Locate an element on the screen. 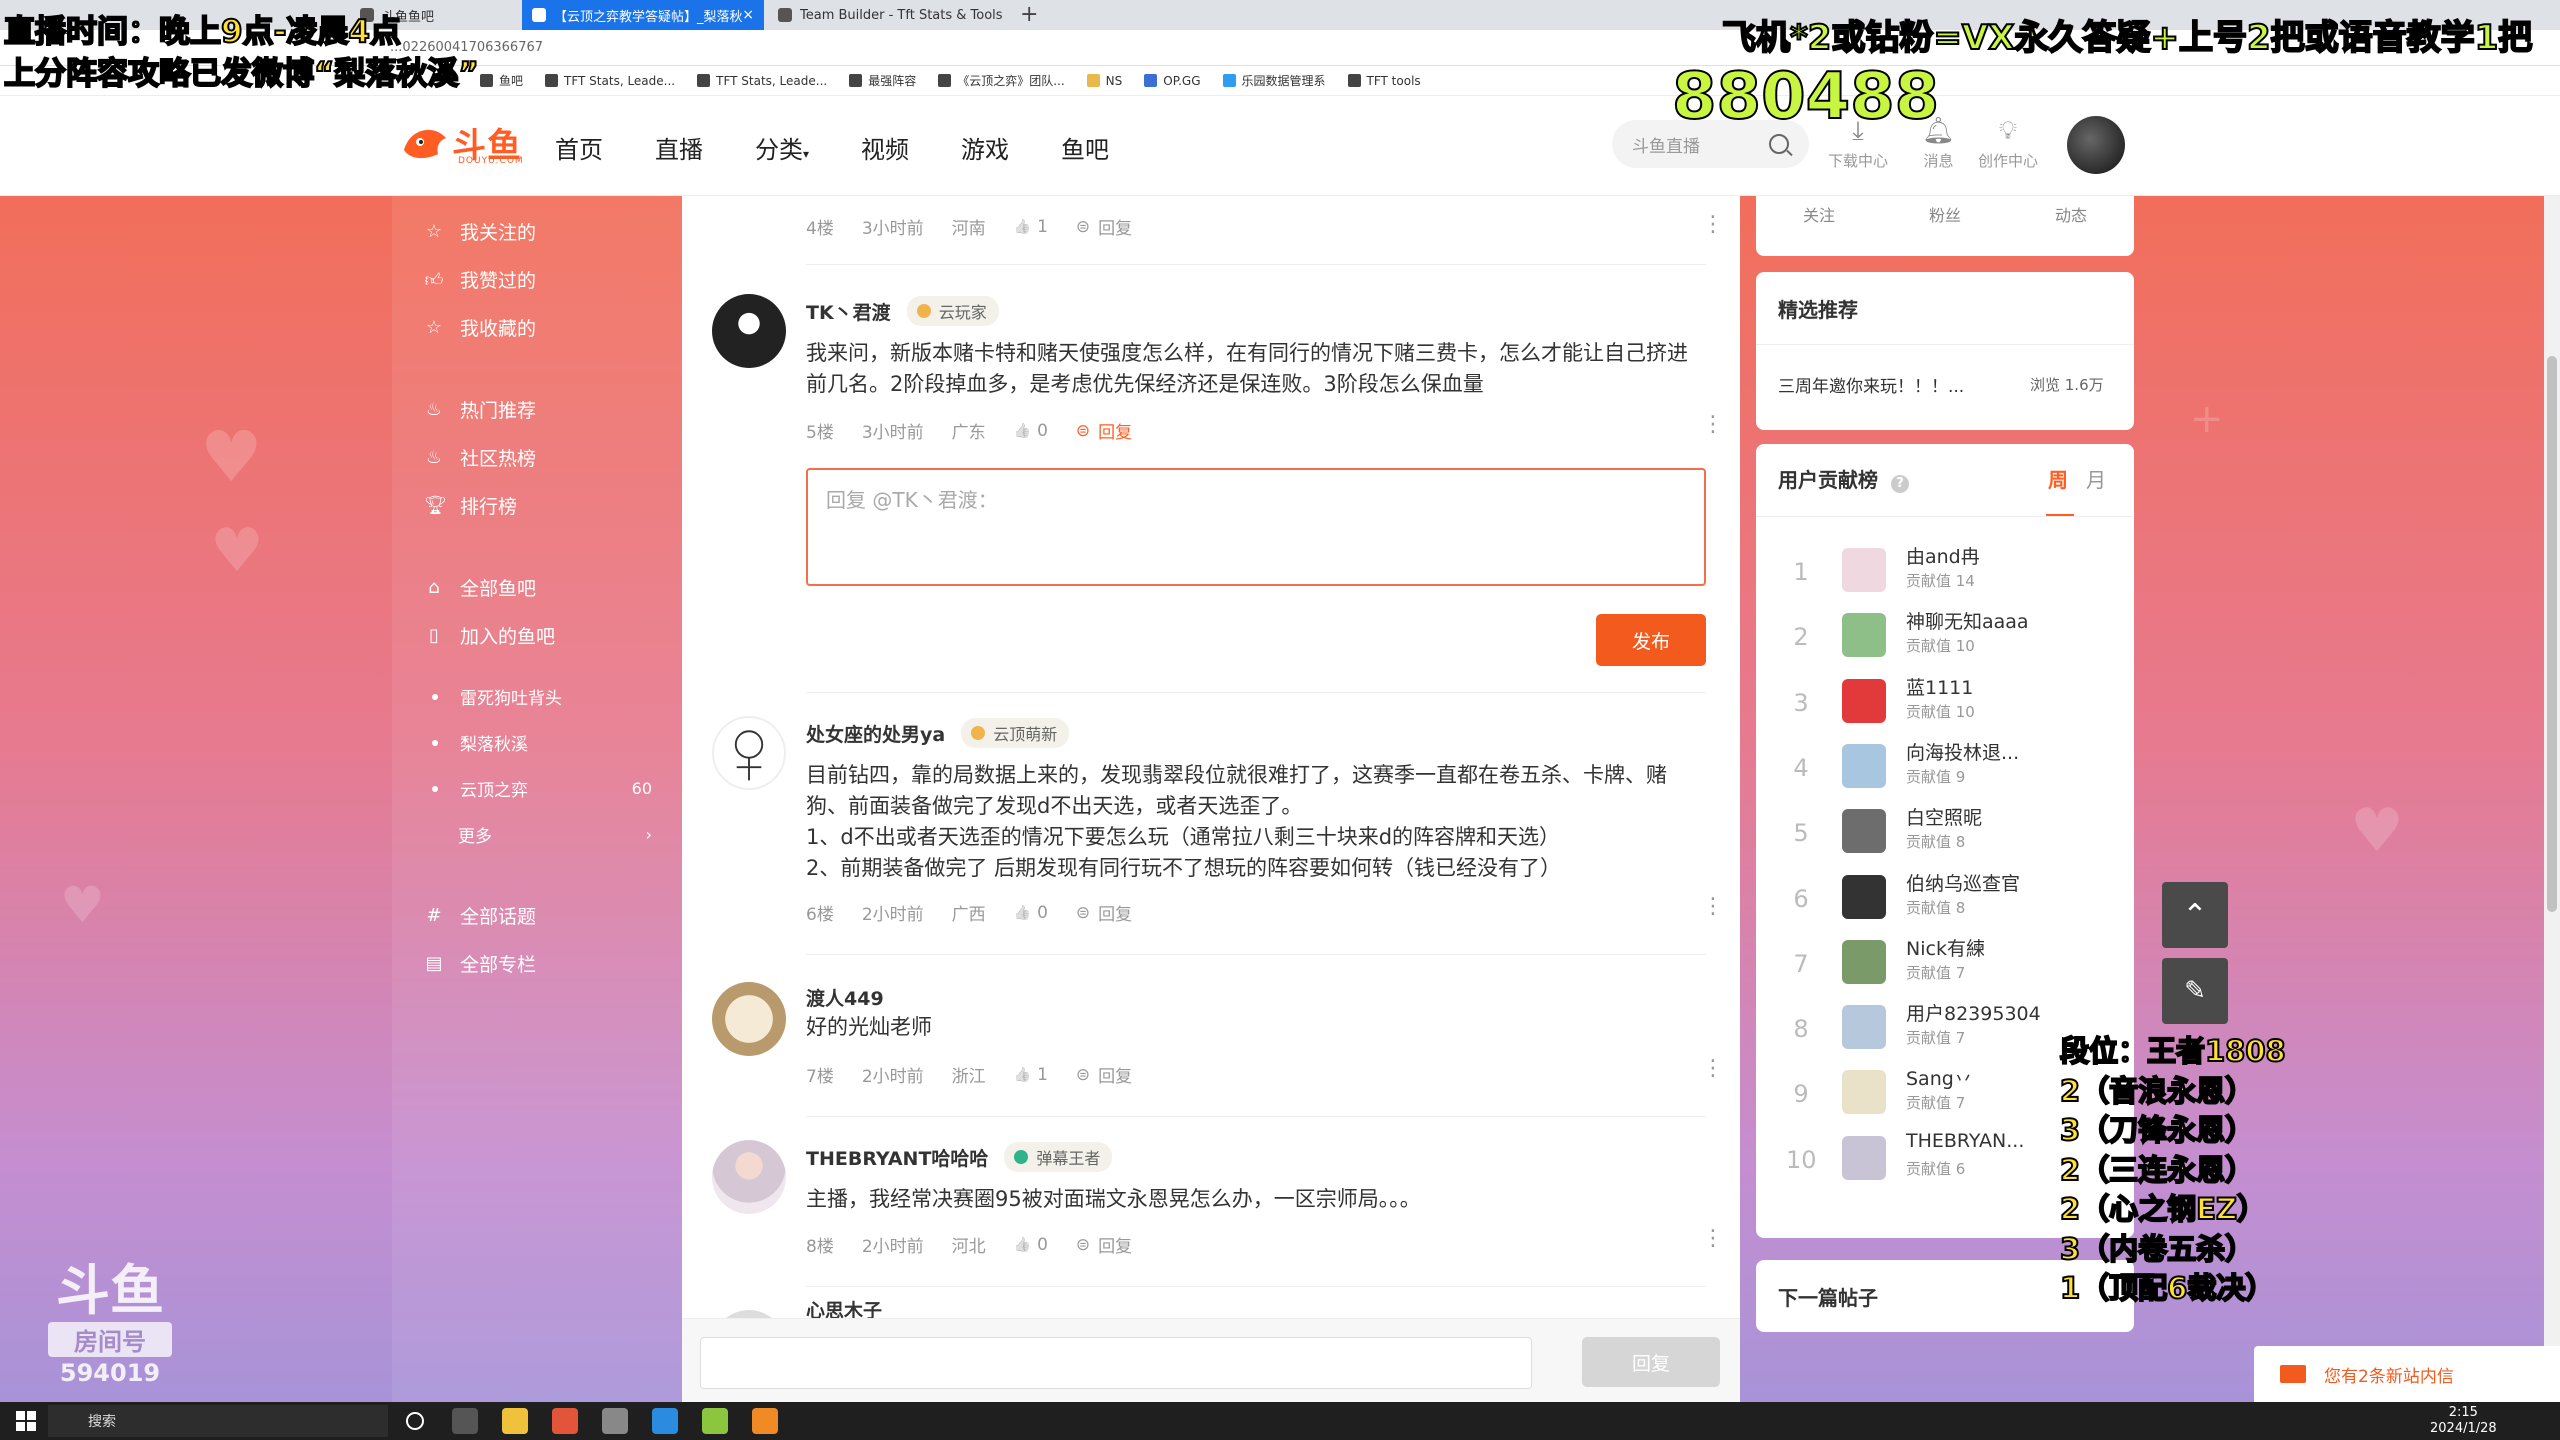 This screenshot has width=2560, height=1440. bookmark-item: 最强阵容 is located at coordinates (882, 80).